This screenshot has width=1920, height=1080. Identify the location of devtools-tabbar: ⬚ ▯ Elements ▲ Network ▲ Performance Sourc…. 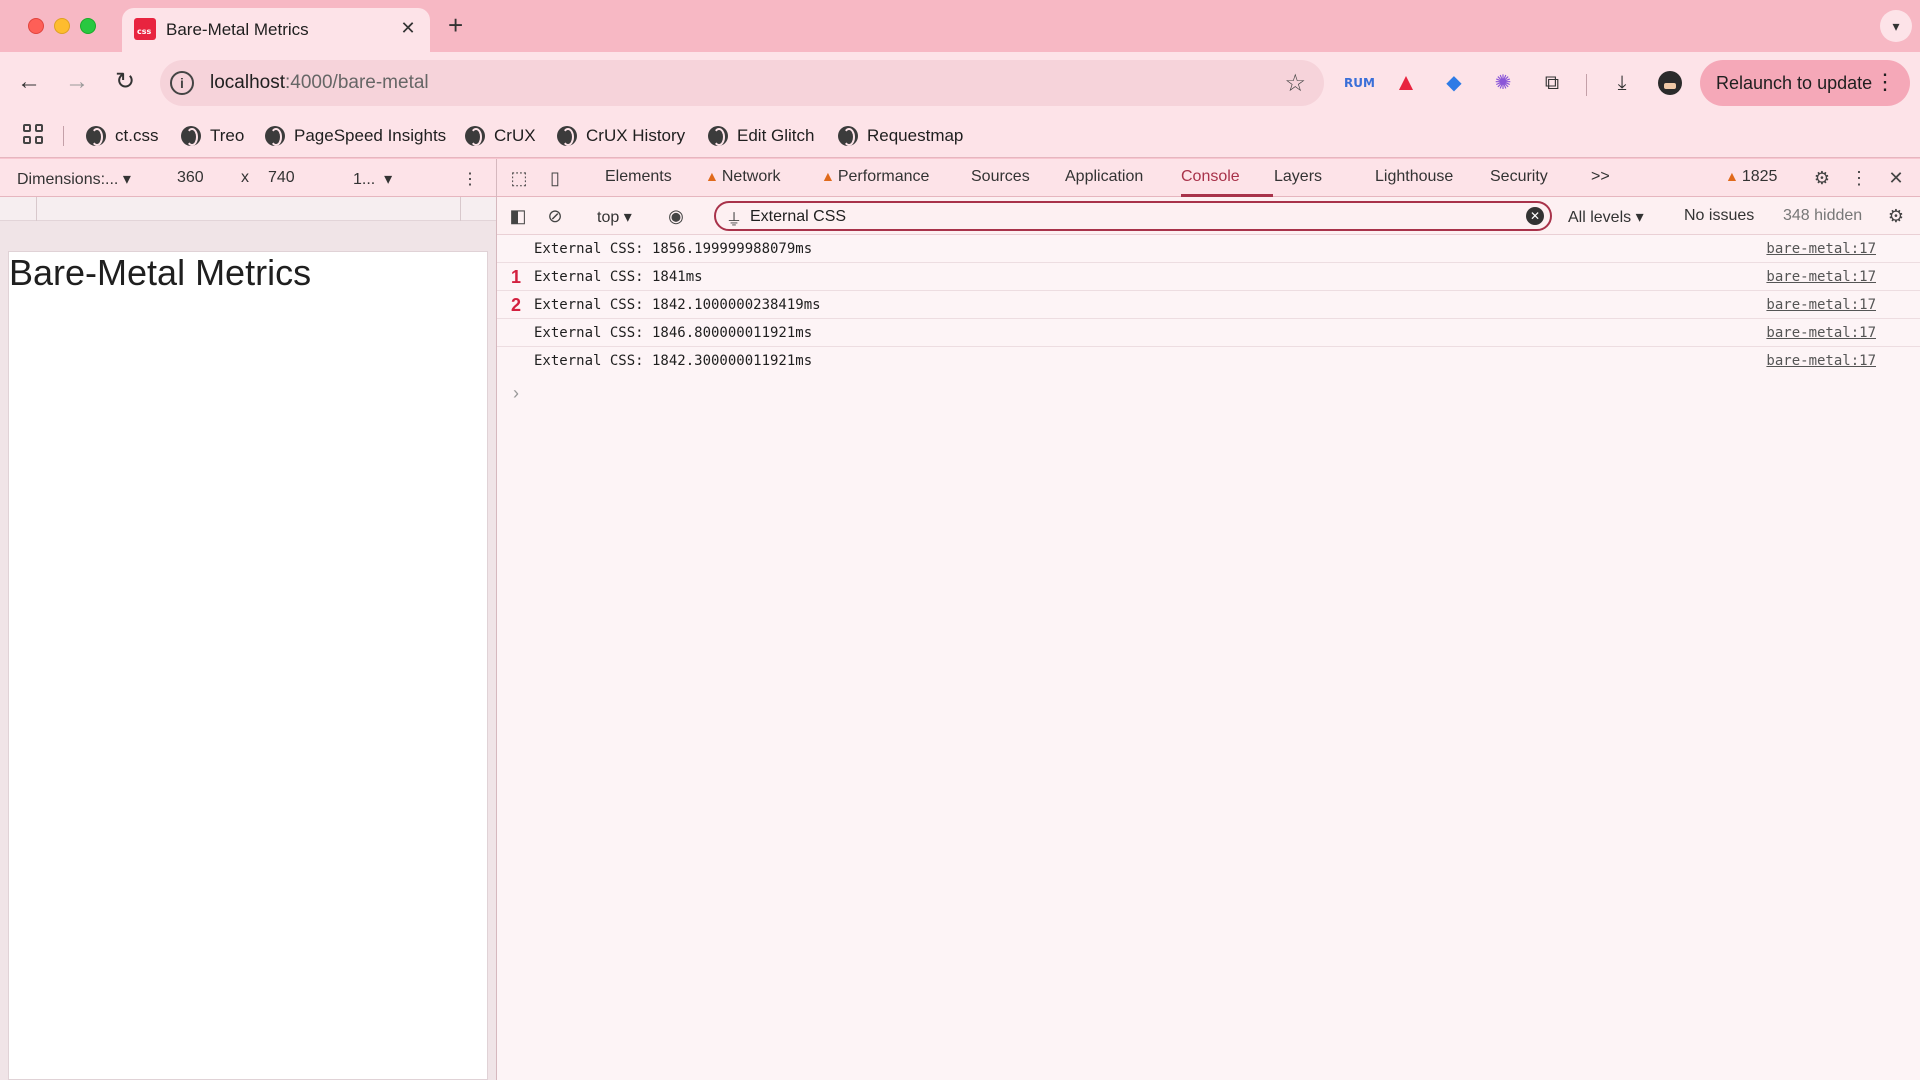
(1208, 178).